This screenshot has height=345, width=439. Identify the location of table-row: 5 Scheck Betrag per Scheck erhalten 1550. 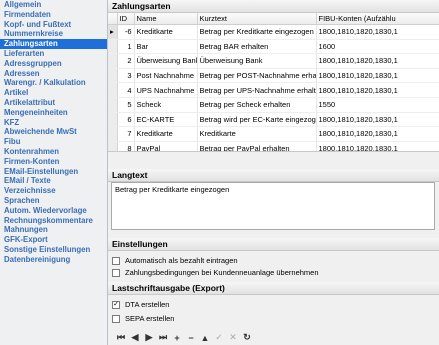
(273, 105).